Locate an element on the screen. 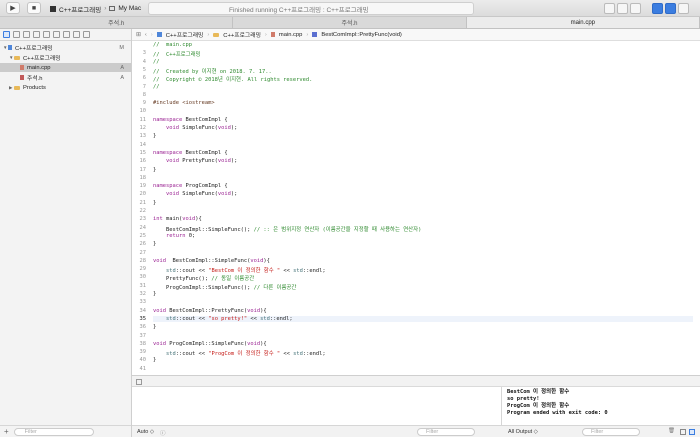 Image resolution: width=700 pixels, height=437 pixels. code-line: // Created by 이지현 on 2018. 7. 17.. is located at coordinates (423, 71).